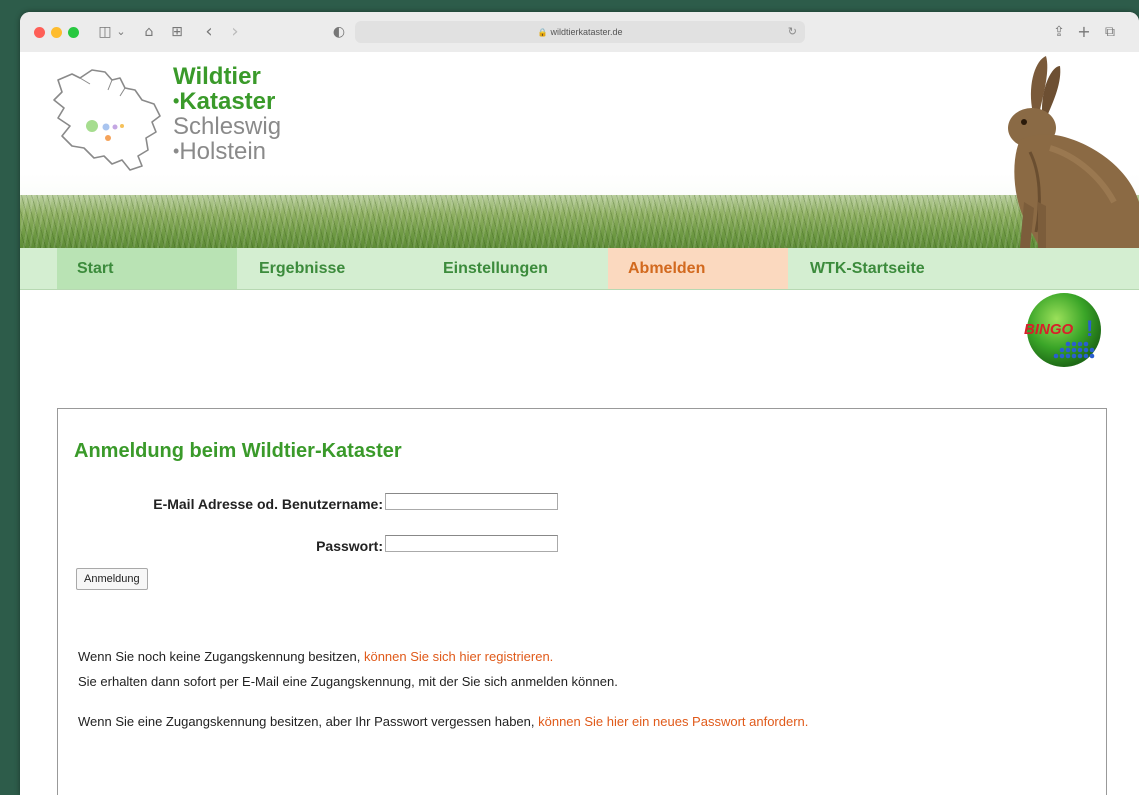  Describe the element at coordinates (471, 543) in the screenshot. I see `password-field` at that location.